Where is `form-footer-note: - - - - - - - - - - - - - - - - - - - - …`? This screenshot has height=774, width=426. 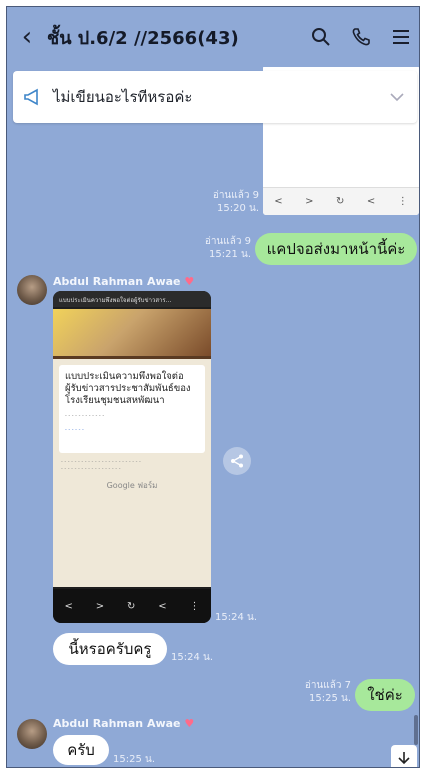 form-footer-note: - - - - - - - - - - - - - - - - - - - - … is located at coordinates (101, 465).